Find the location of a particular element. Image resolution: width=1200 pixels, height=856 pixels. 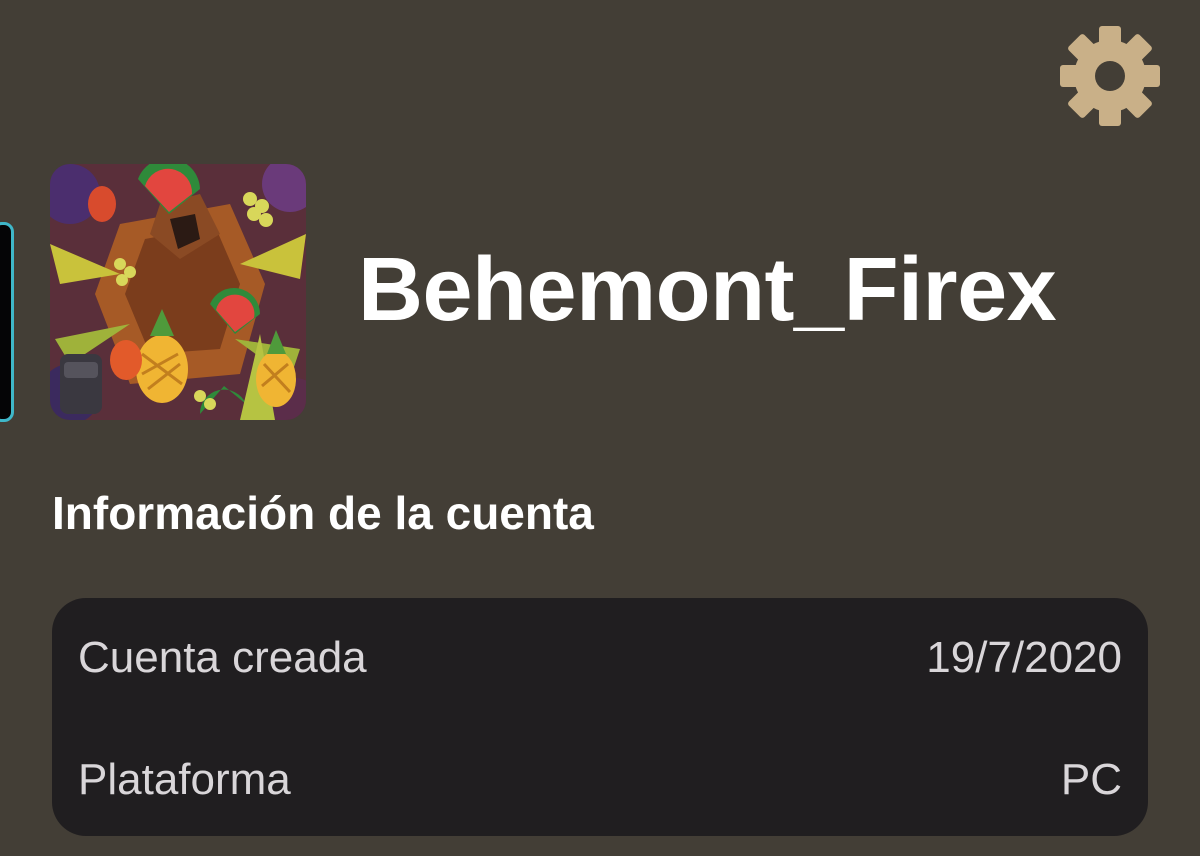

account-info-title: Información de la cuenta is located at coordinates (323, 513).